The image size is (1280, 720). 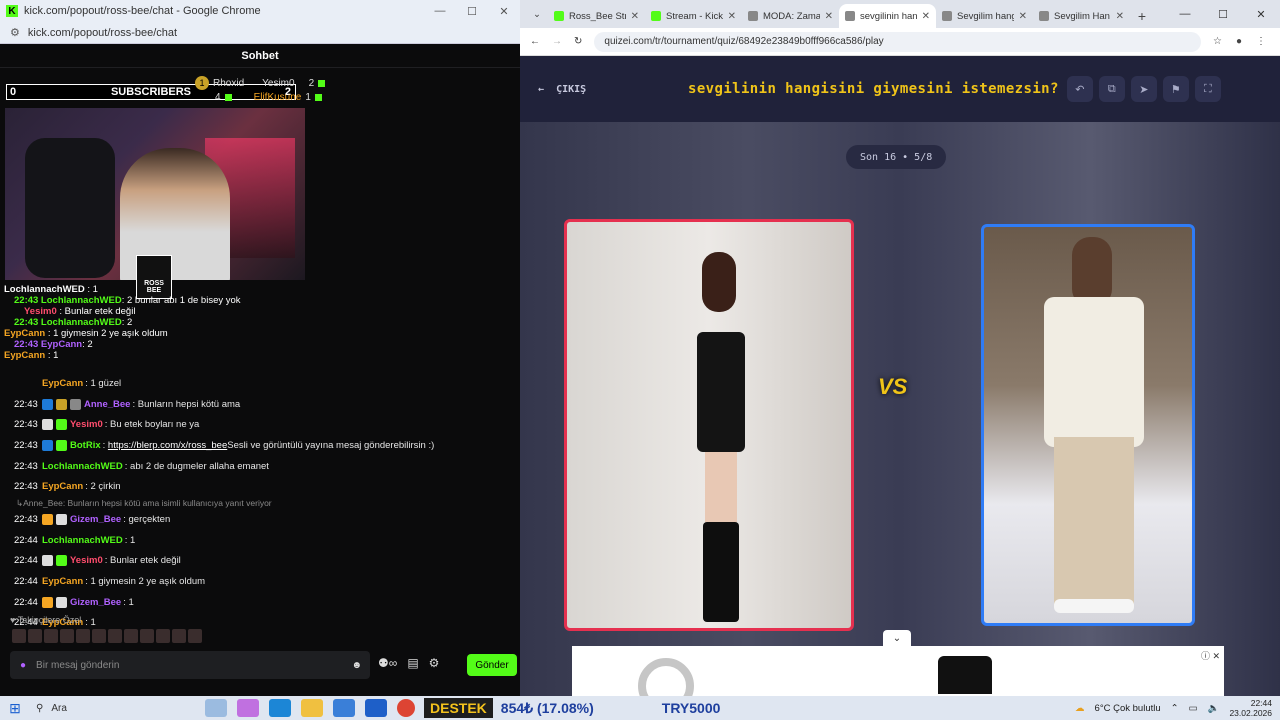 I want to click on undo-icon: ↶, so click(x=1079, y=89).